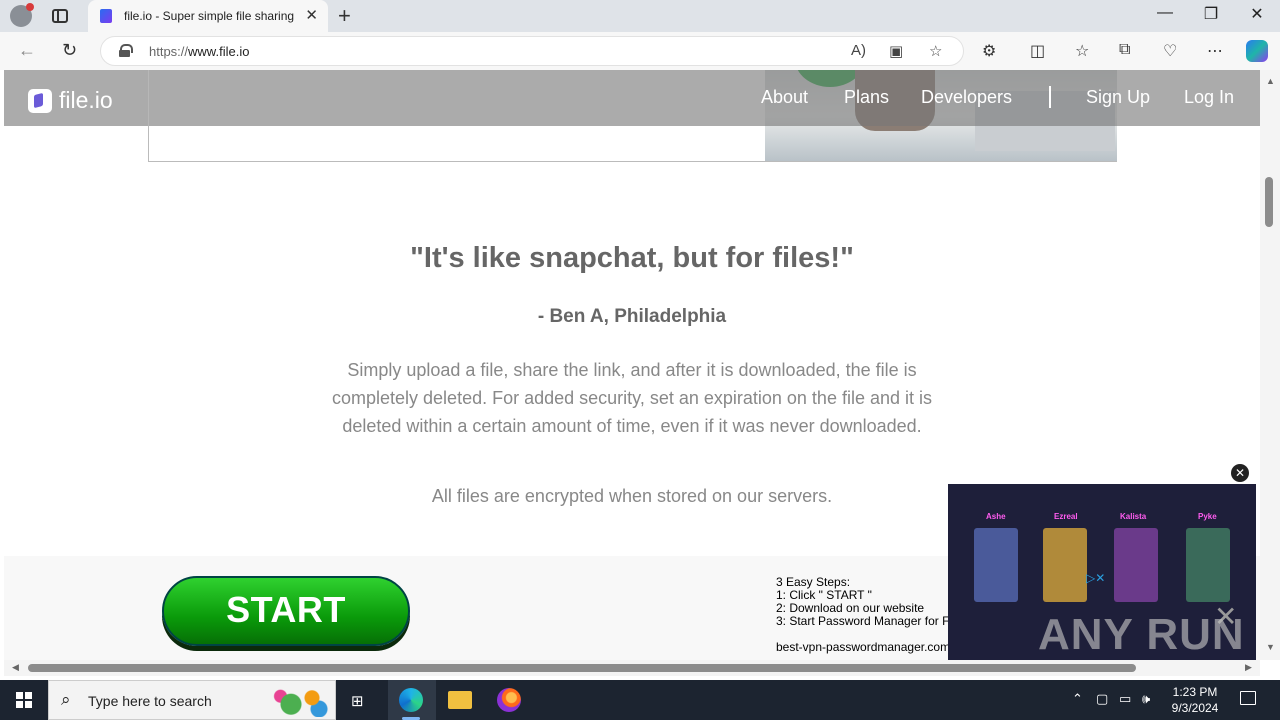  Describe the element at coordinates (632, 316) in the screenshot. I see `testimonial-author: - Ben A, Philadelphia` at that location.